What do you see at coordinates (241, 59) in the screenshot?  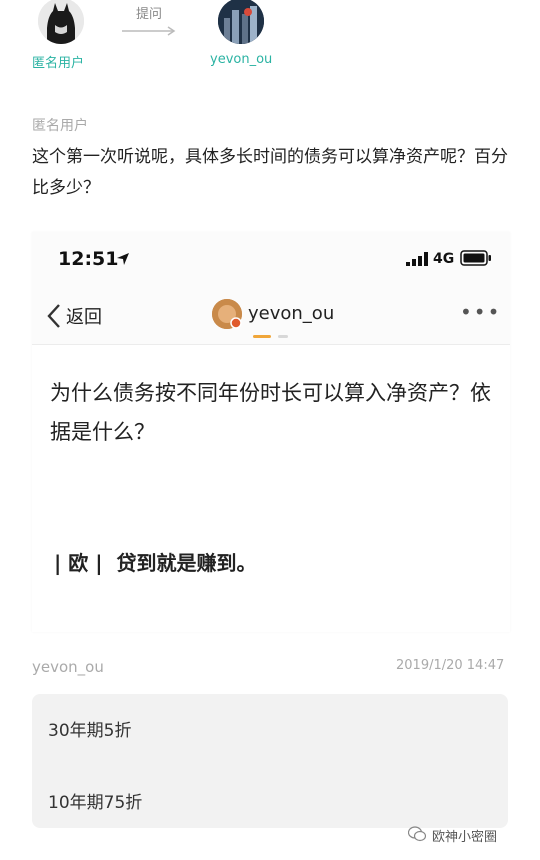 I see `answerer-name: yevon_ou` at bounding box center [241, 59].